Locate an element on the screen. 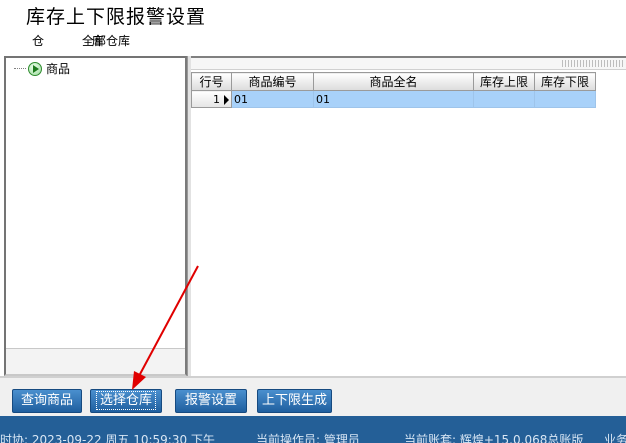 Image resolution: width=626 pixels, height=443 pixels. tree-connector is located at coordinates (20, 68).